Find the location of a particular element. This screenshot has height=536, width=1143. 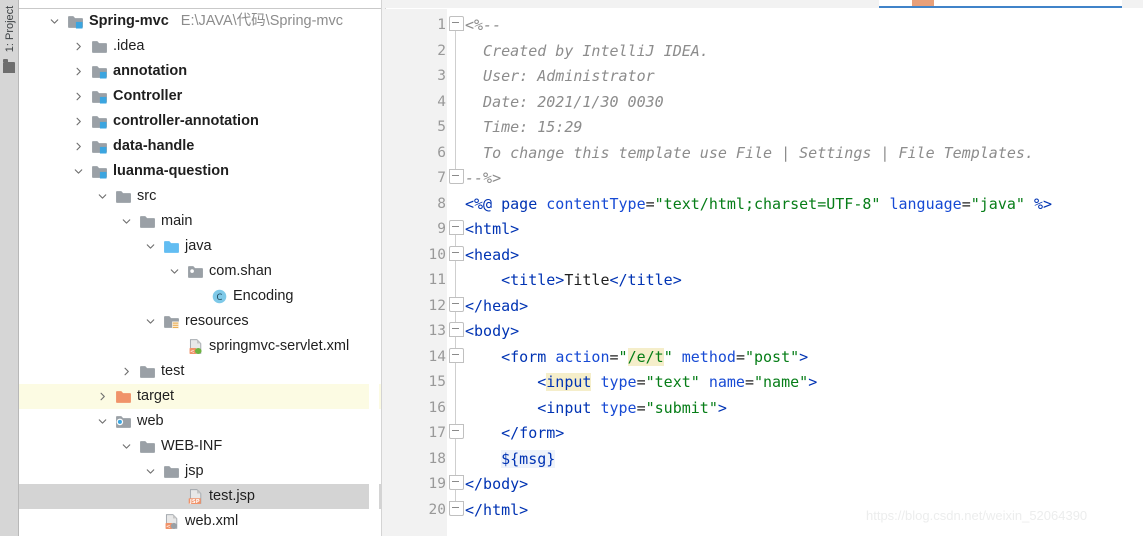

tree-row-label: Spring-mvc E:\JAVA\代码\Spring-mvc is located at coordinates (216, 21).